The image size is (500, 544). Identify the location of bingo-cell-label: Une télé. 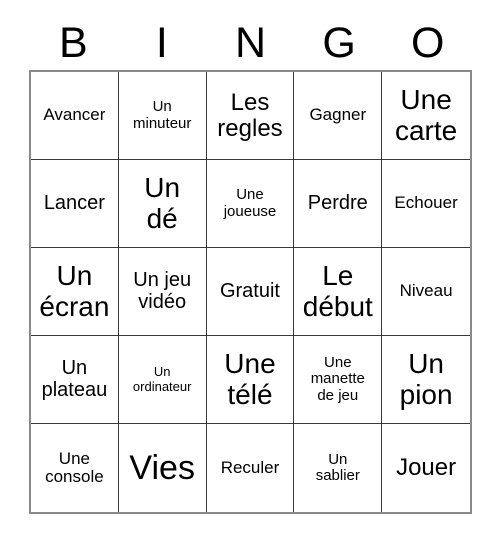
(250, 379).